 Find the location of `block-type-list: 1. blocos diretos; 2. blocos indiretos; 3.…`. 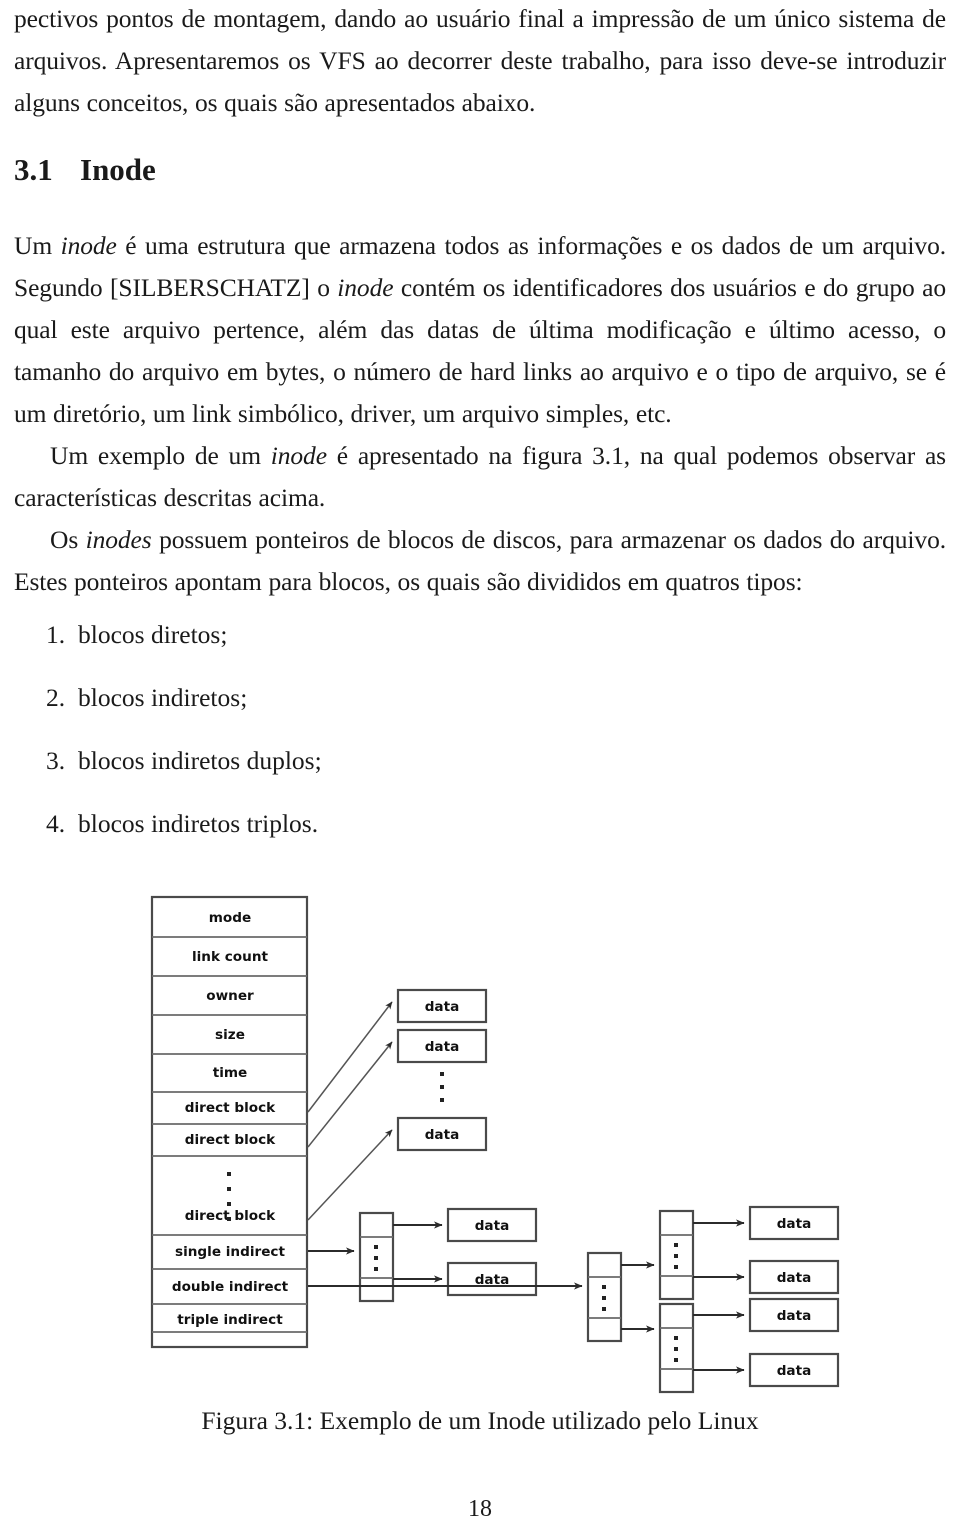

block-type-list: 1. blocos diretos; 2. blocos indiretos; 3.… is located at coordinates (332, 748).